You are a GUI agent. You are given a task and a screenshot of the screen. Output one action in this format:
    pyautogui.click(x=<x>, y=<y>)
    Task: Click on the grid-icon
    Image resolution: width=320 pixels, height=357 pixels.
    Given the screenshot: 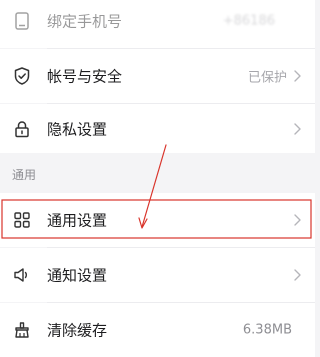 What is the action you would take?
    pyautogui.click(x=22, y=220)
    